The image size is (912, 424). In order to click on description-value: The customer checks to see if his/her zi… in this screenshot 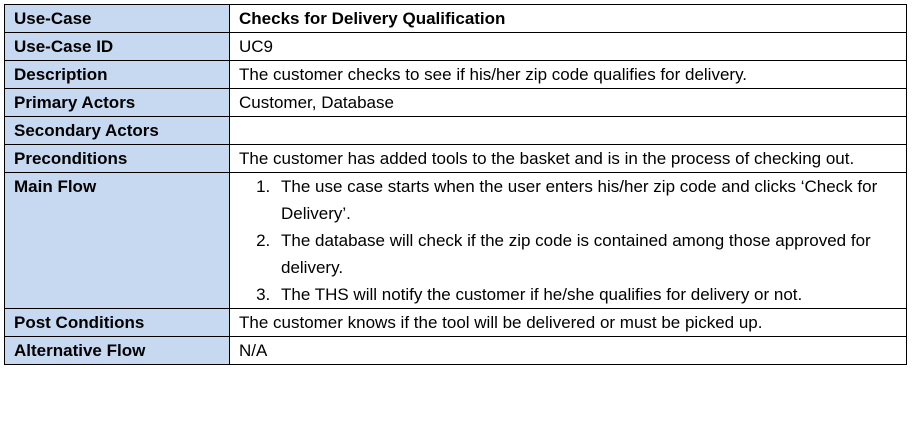, I will do `click(568, 74)`.